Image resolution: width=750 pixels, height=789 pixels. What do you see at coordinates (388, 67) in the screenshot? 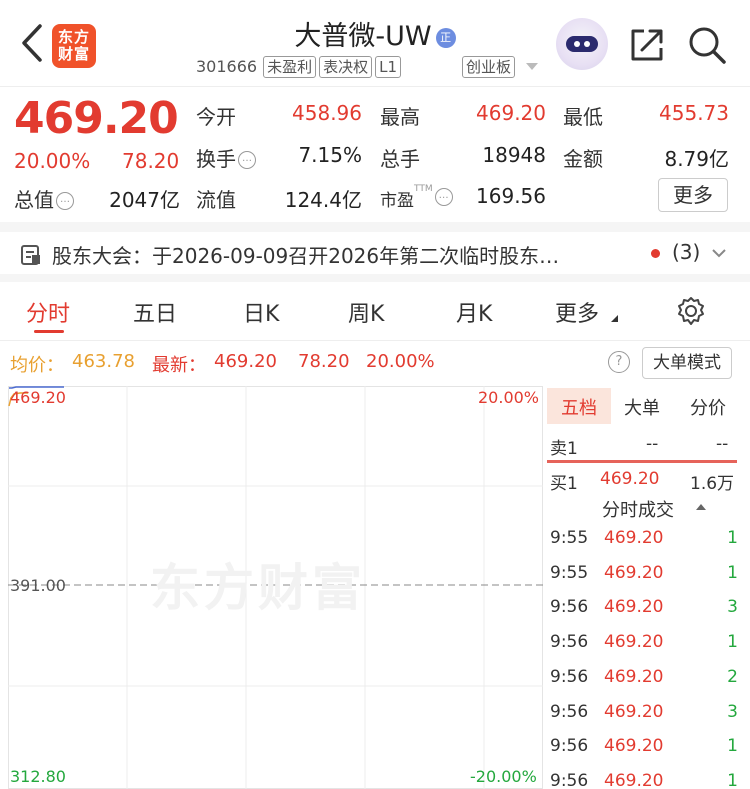
I see `tag-level: L1` at bounding box center [388, 67].